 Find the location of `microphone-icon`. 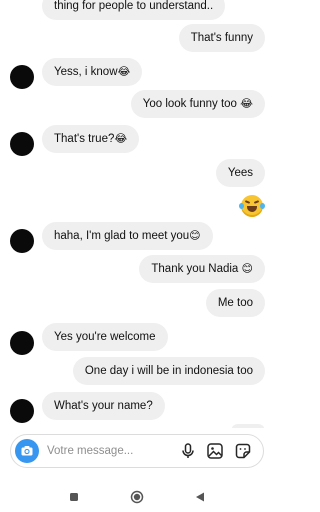

microphone-icon is located at coordinates (188, 450).